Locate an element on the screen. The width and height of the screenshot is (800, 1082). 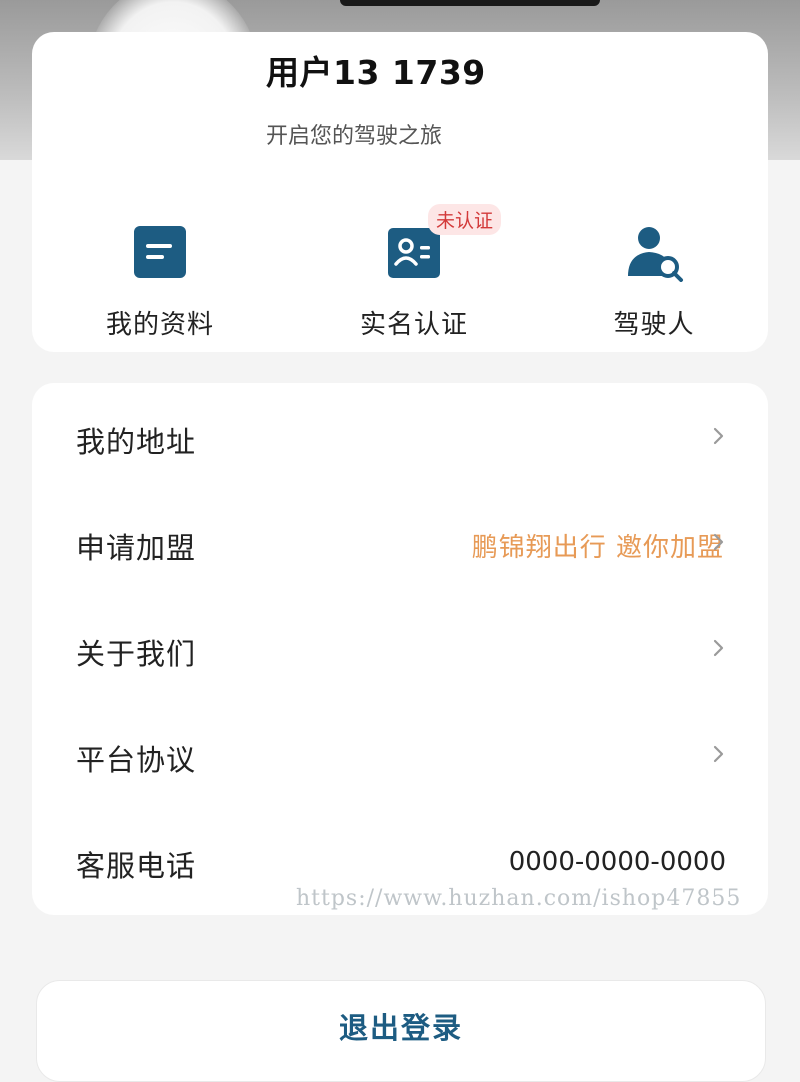
quick-action-driver: 驾驶人 is located at coordinates (654, 281).